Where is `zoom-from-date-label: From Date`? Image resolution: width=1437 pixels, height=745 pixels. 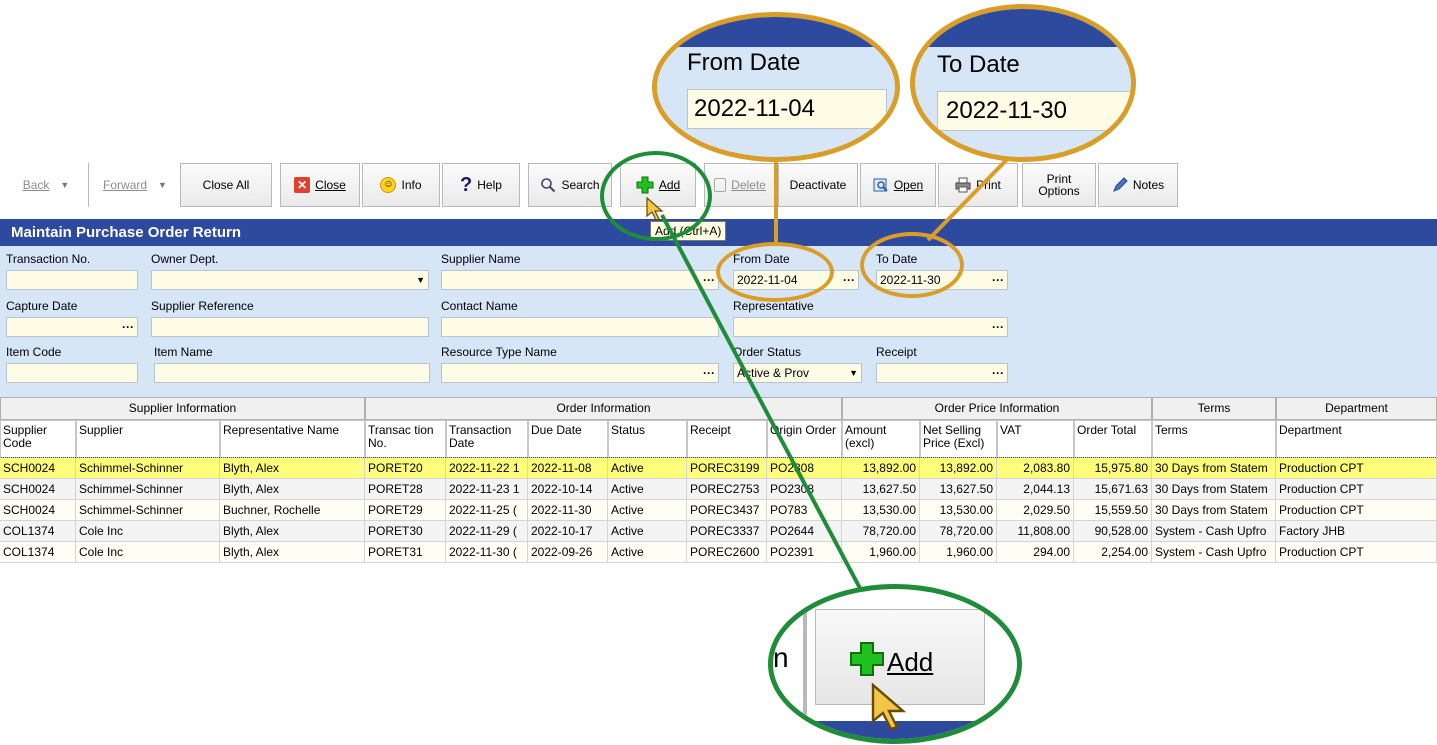
zoom-from-date-label: From Date is located at coordinates (744, 62).